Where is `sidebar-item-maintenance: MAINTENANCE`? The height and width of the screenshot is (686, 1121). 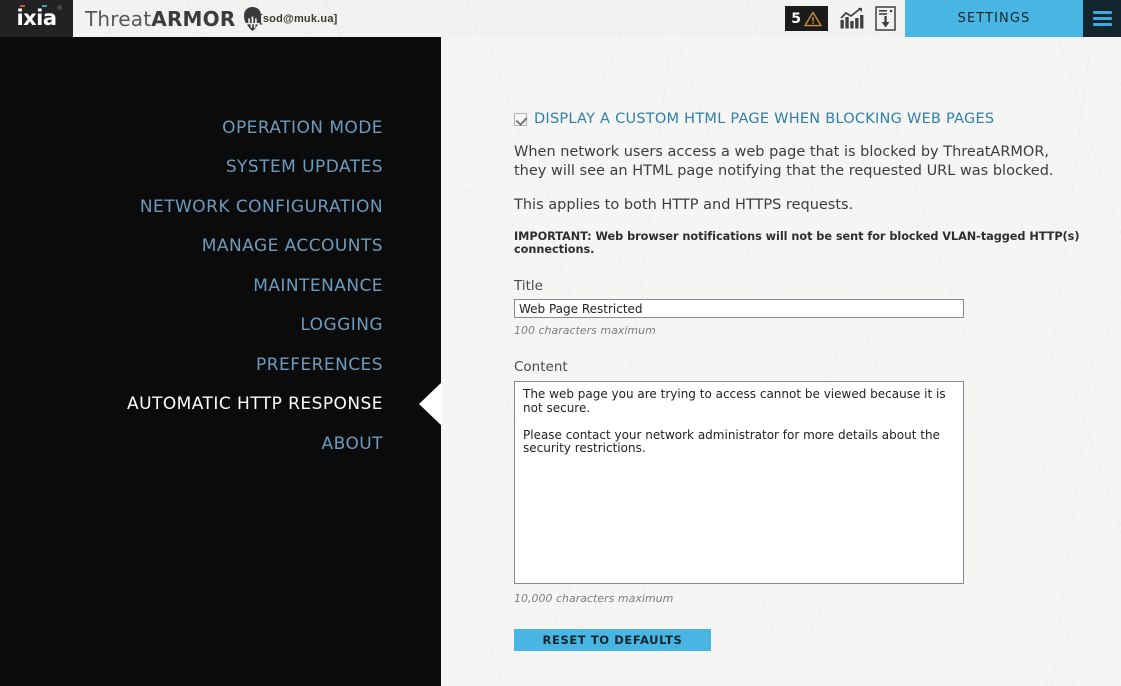
sidebar-item-maintenance: MAINTENANCE is located at coordinates (220, 286).